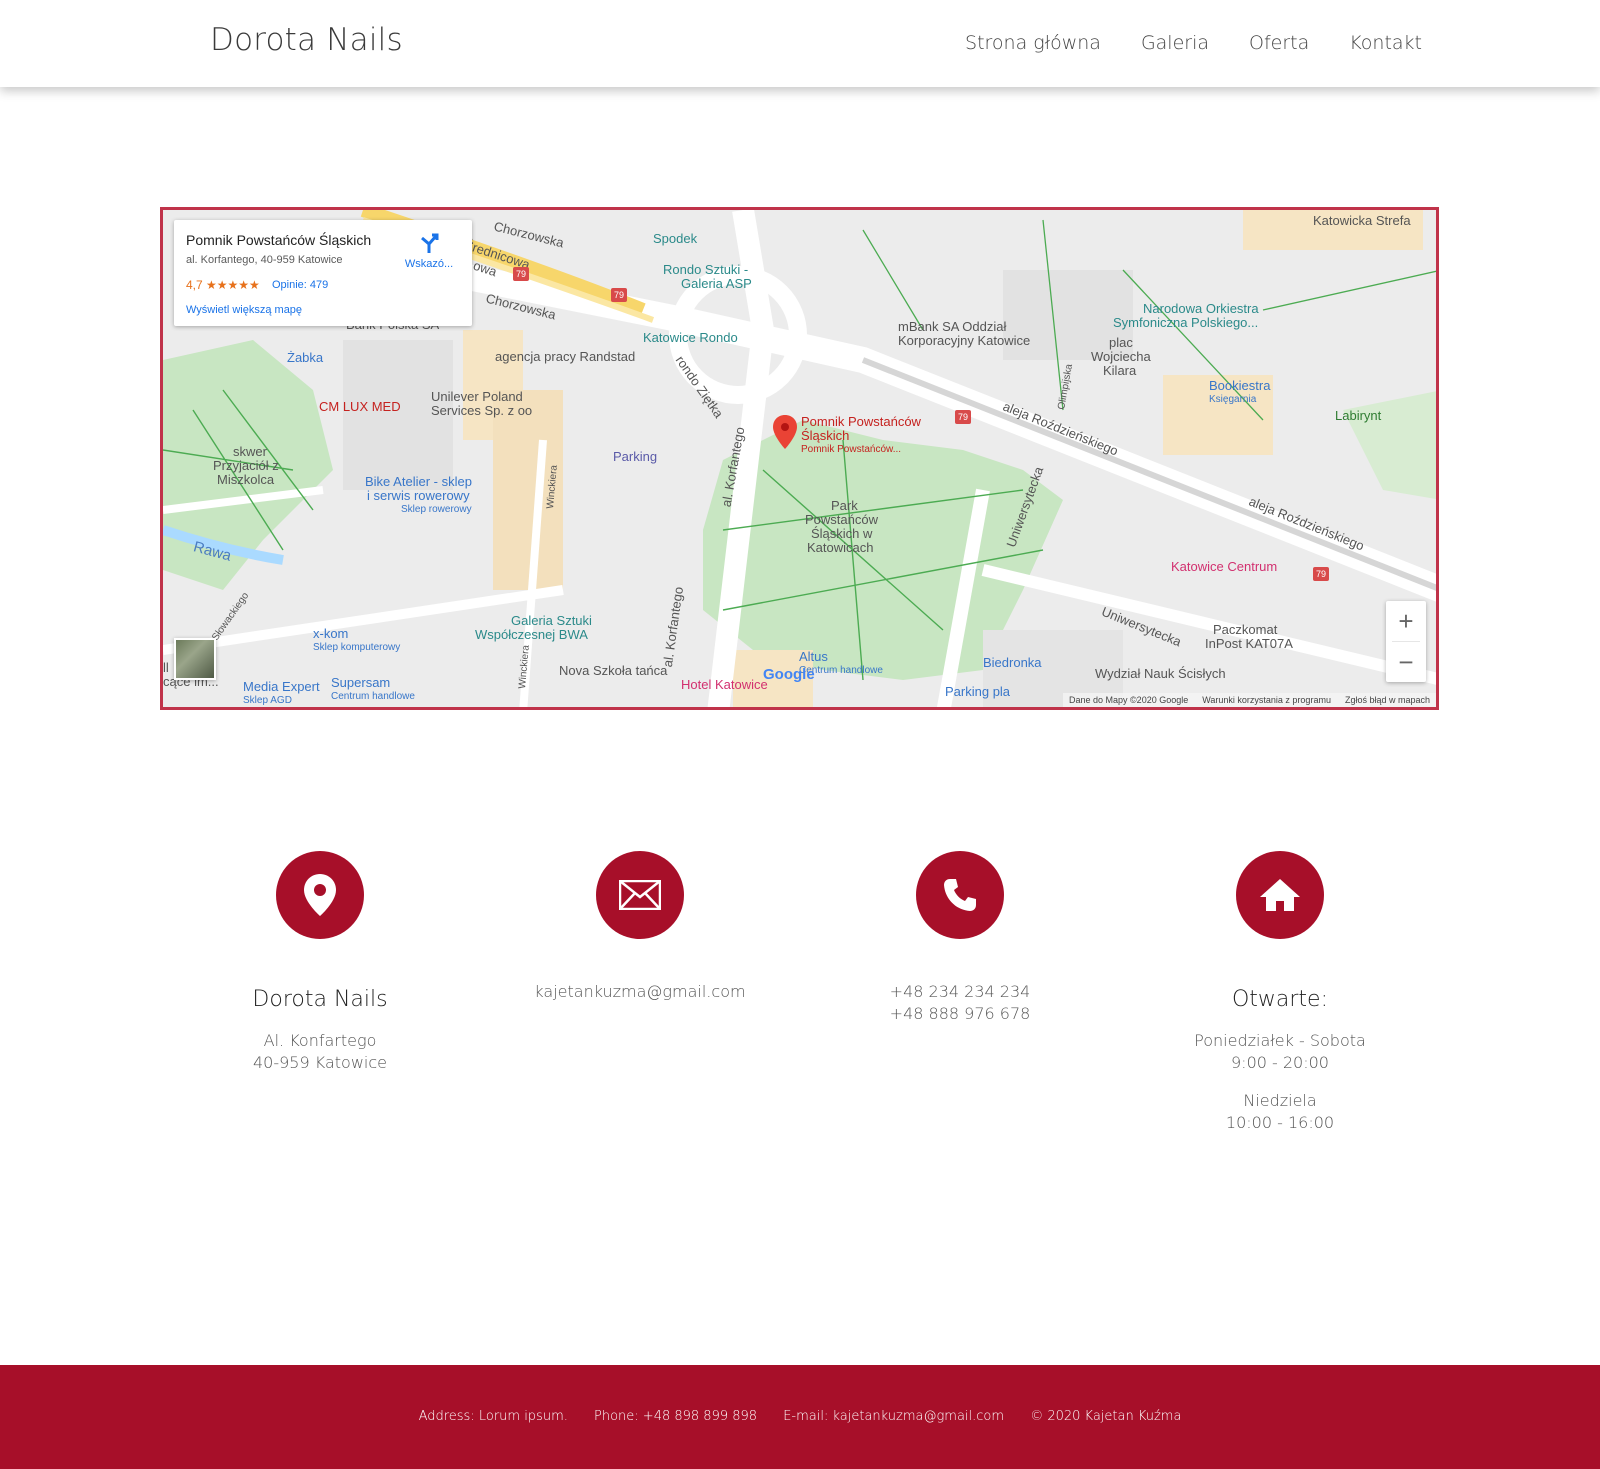 This screenshot has height=1469, width=1600. What do you see at coordinates (305, 358) in the screenshot?
I see `map-label-zabka: Żabka` at bounding box center [305, 358].